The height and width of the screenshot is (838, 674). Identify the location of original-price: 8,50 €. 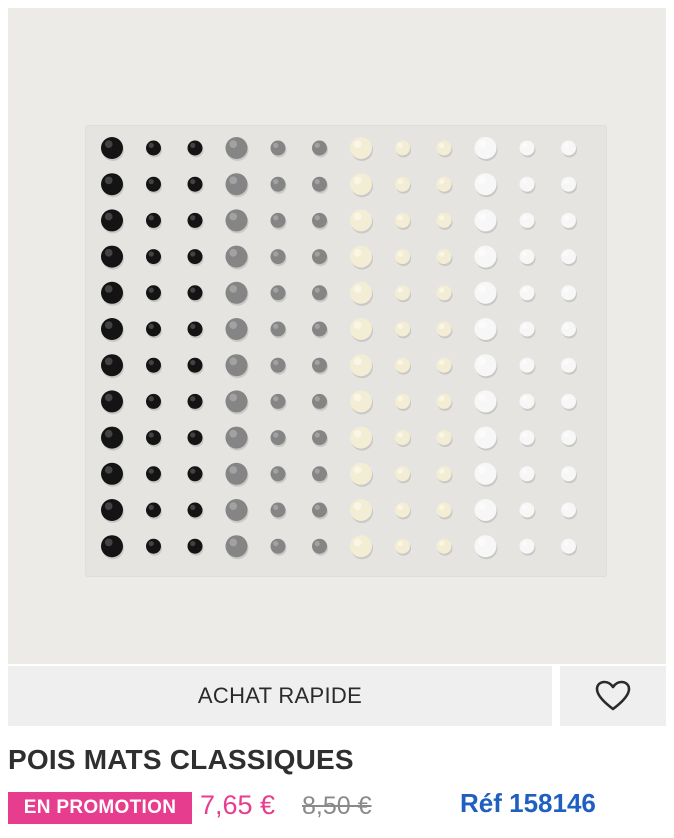
(337, 806).